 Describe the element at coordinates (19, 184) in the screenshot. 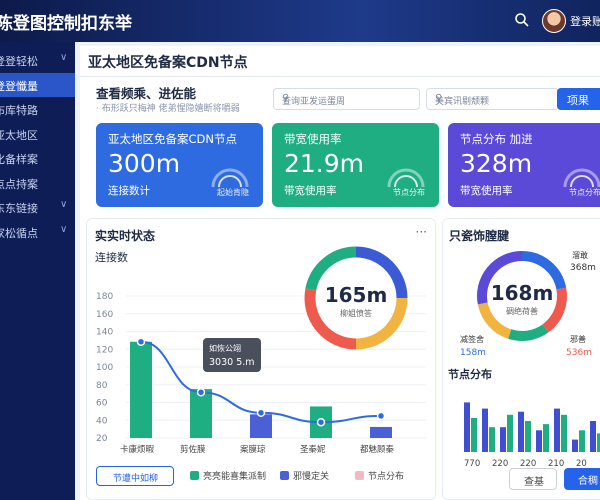

I see `sidebar-item-label: 点点持案` at that location.